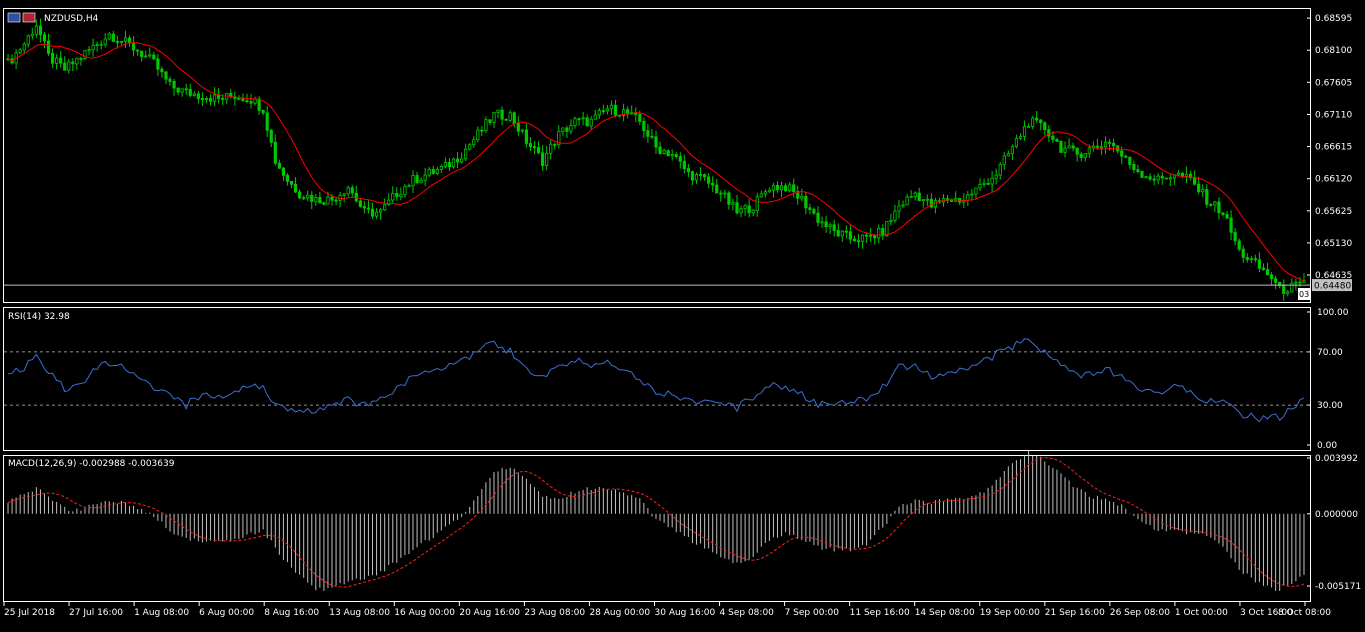  I want to click on price-chart-title: NZDUSD,H4, so click(71, 19).